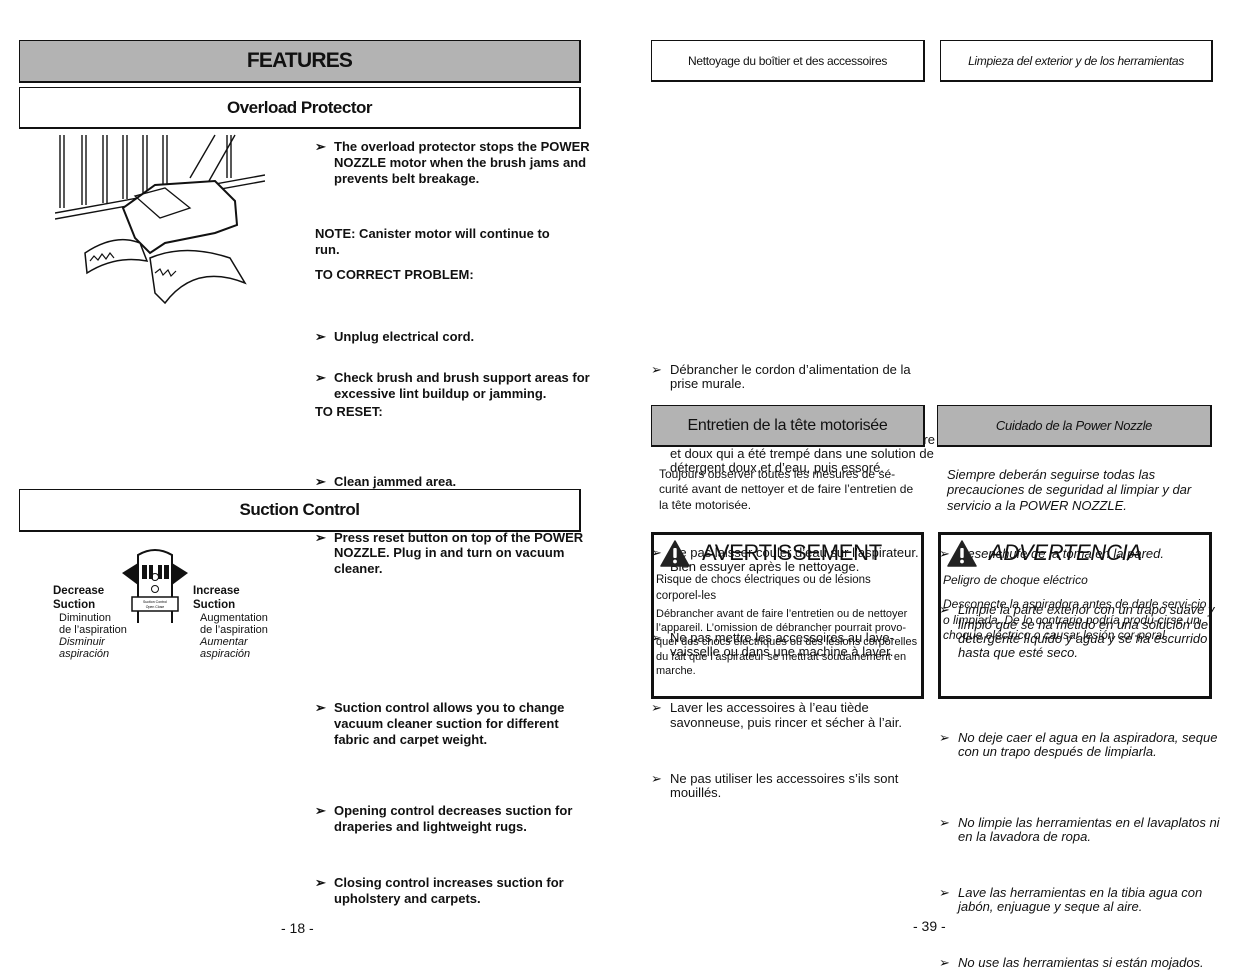  I want to click on fr-cleaning-title: Nettoyage du boîtier et des accessoires, so click(787, 60).